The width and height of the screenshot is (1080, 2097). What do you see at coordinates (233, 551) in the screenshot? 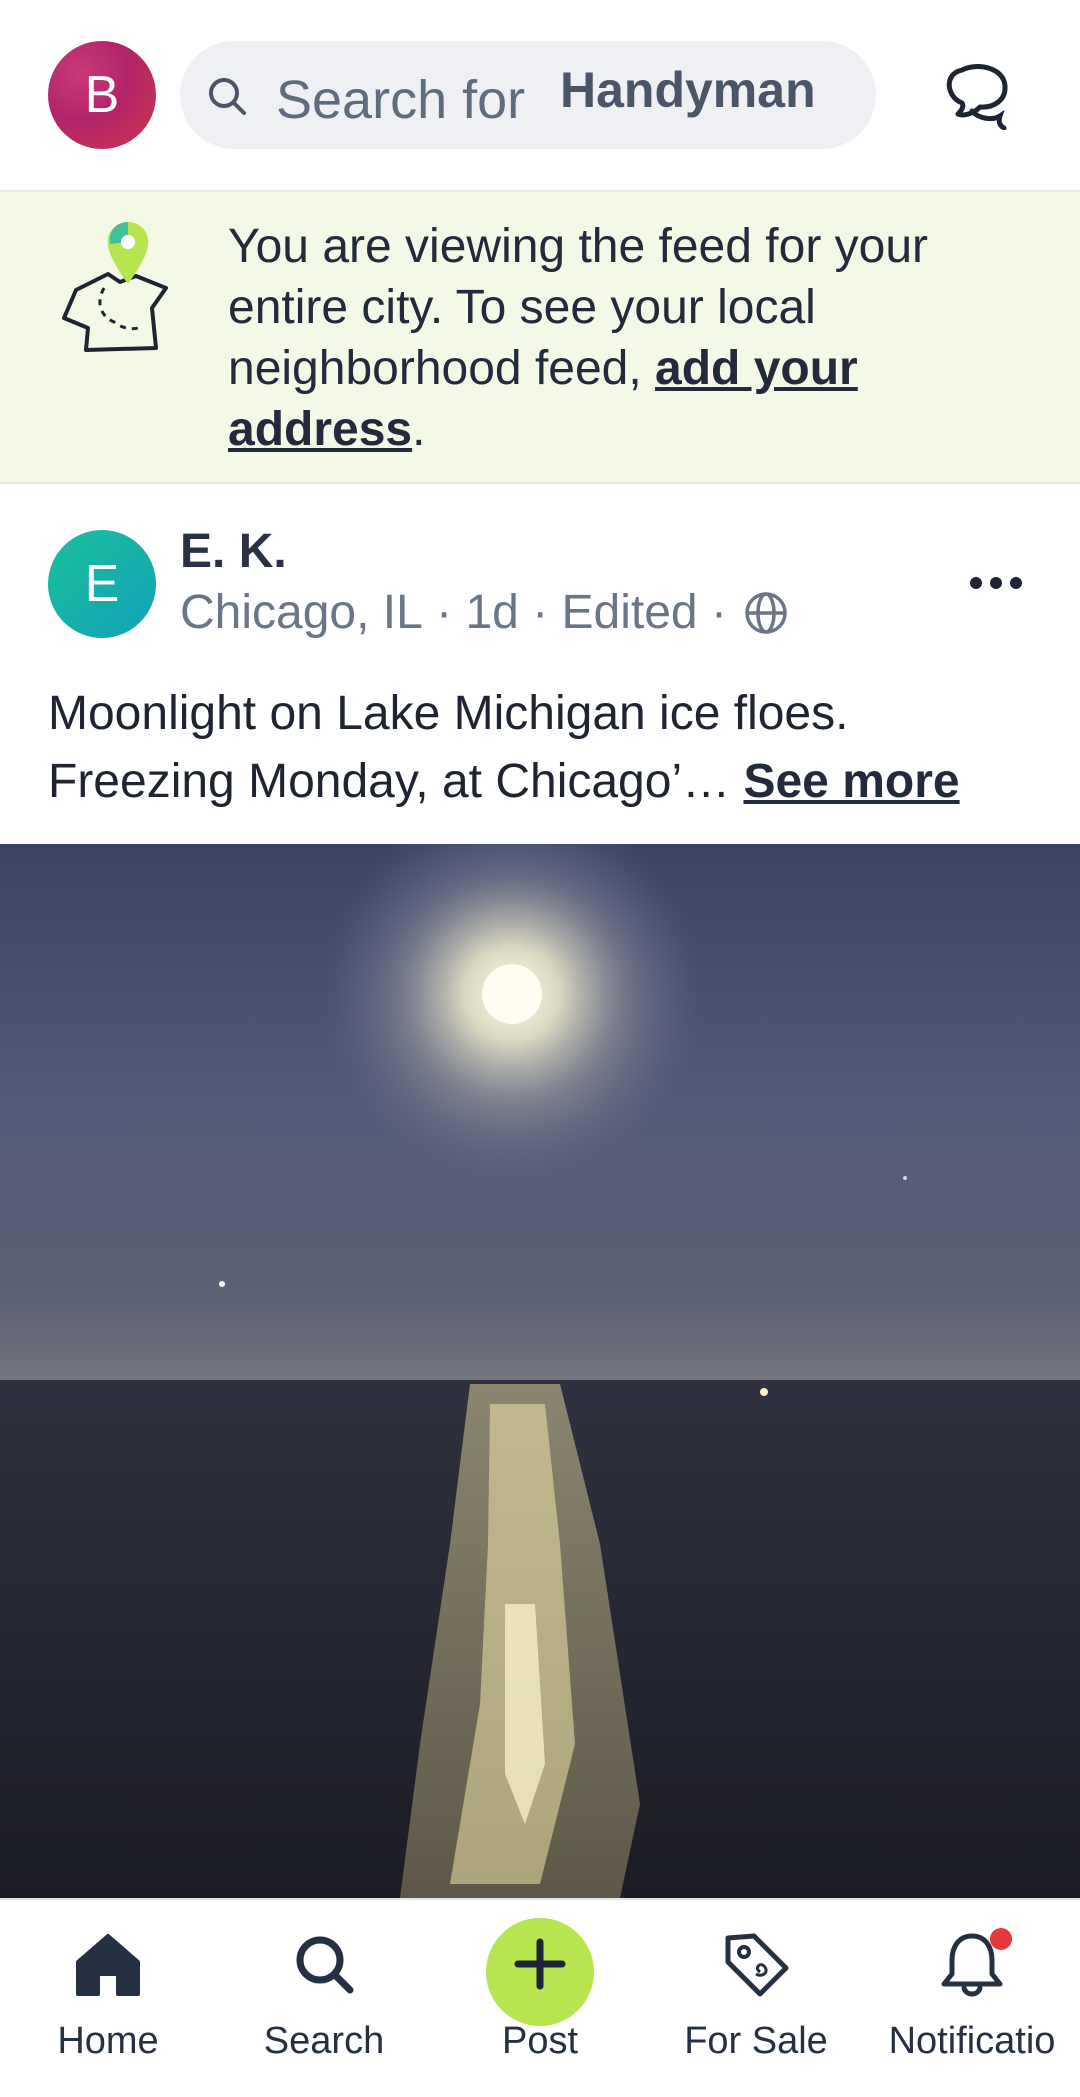
I see `author-name: E. K.` at bounding box center [233, 551].